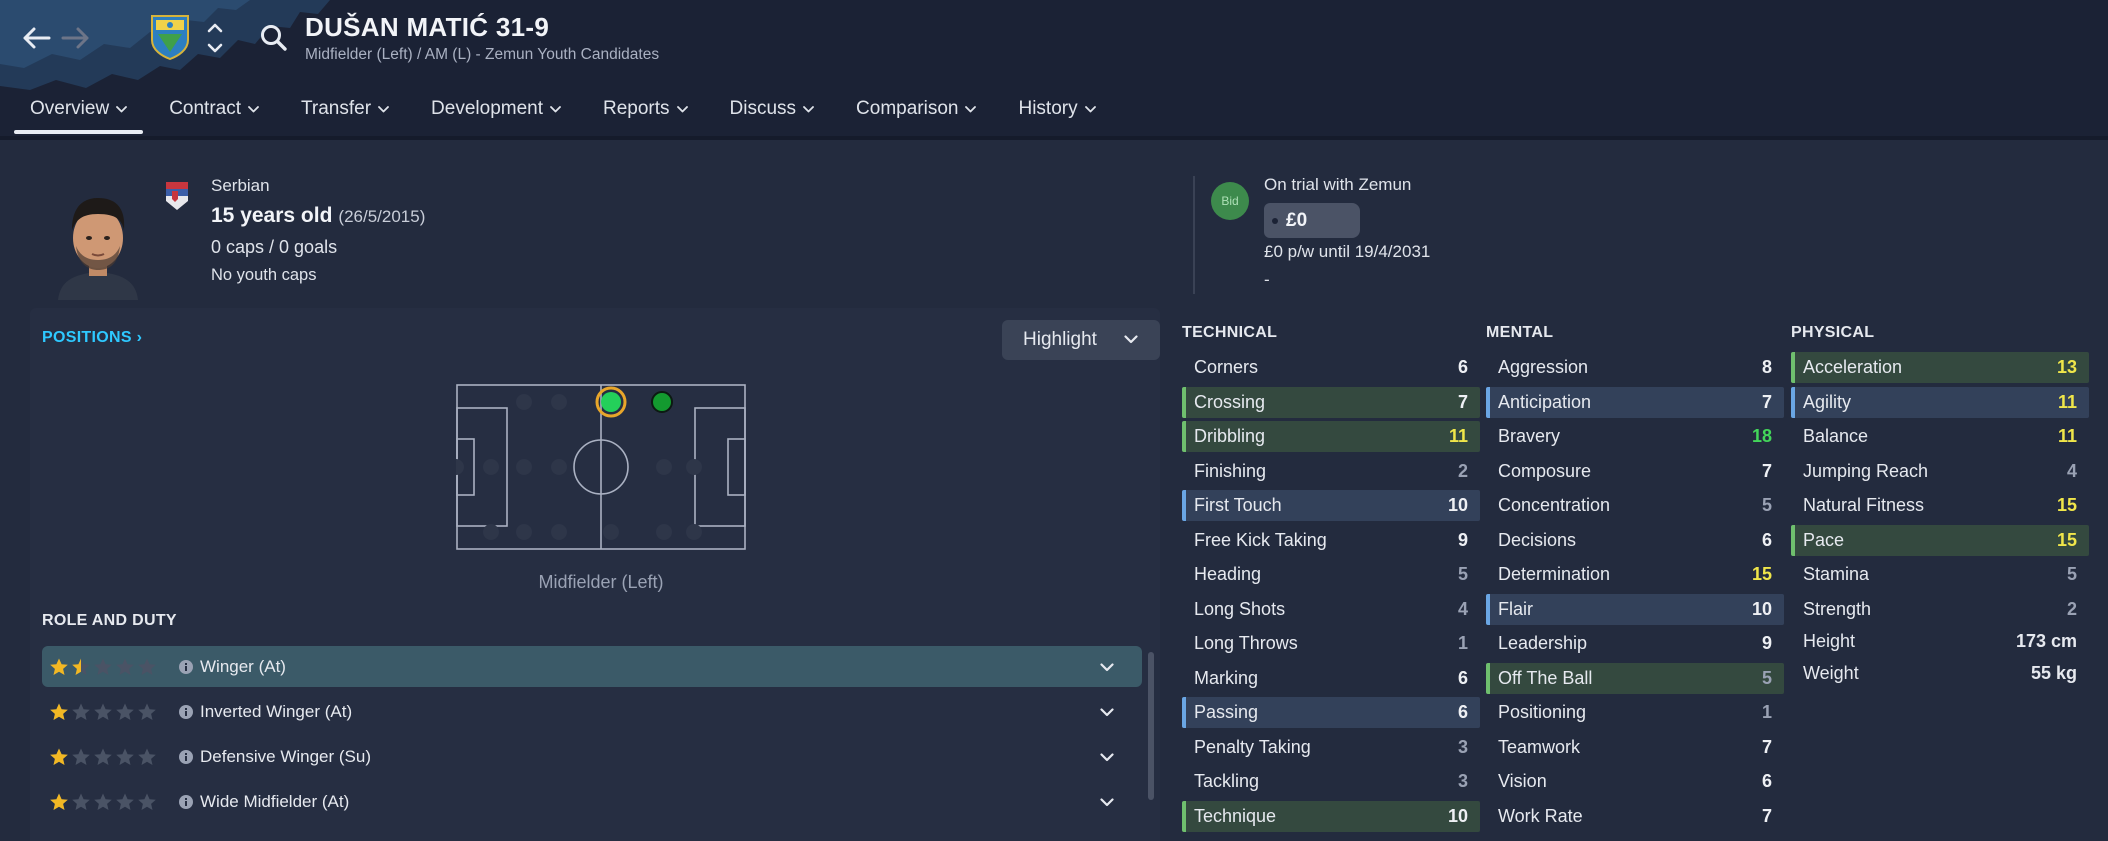 Image resolution: width=2108 pixels, height=841 pixels. Describe the element at coordinates (1331, 816) in the screenshot. I see `attr-technique: Technique 10` at that location.